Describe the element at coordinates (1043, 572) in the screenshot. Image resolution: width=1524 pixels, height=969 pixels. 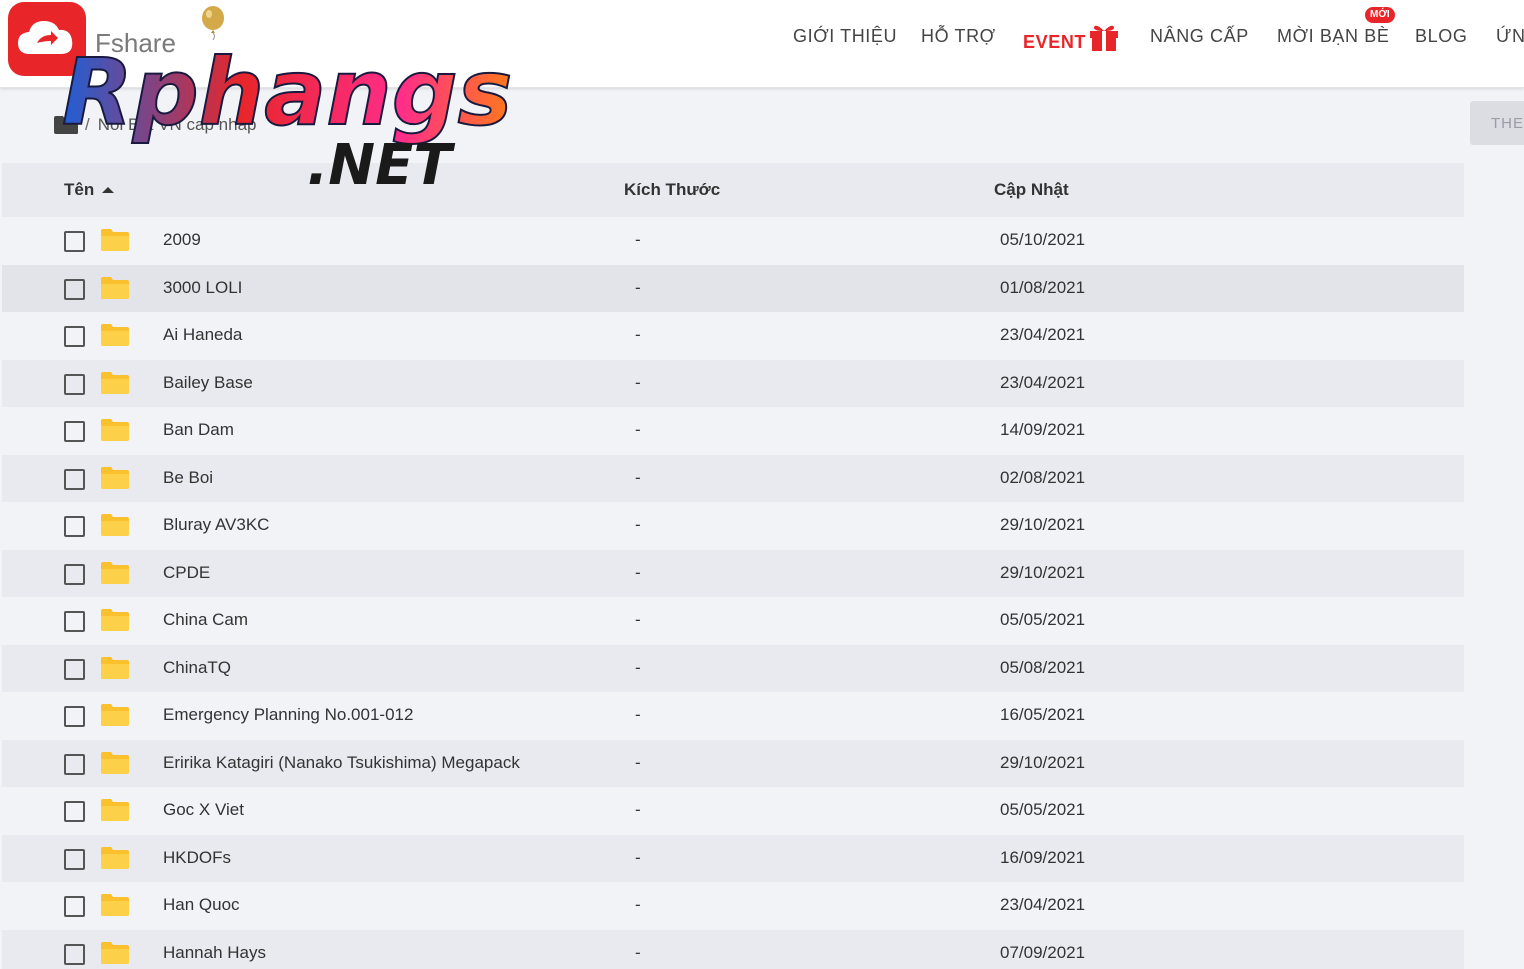
I see `row-updated: 29/10/2021` at that location.